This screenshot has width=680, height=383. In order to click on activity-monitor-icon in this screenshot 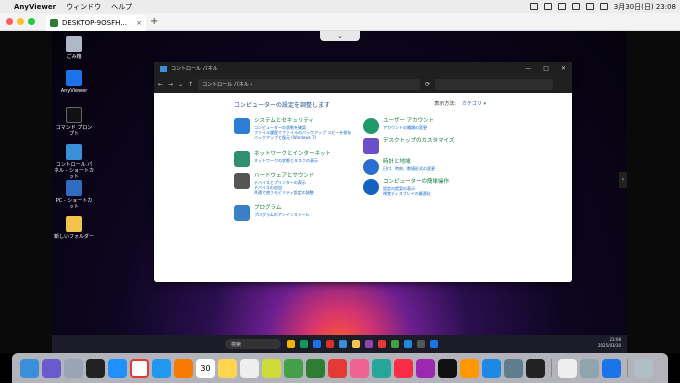, I will do `click(535, 368)`.